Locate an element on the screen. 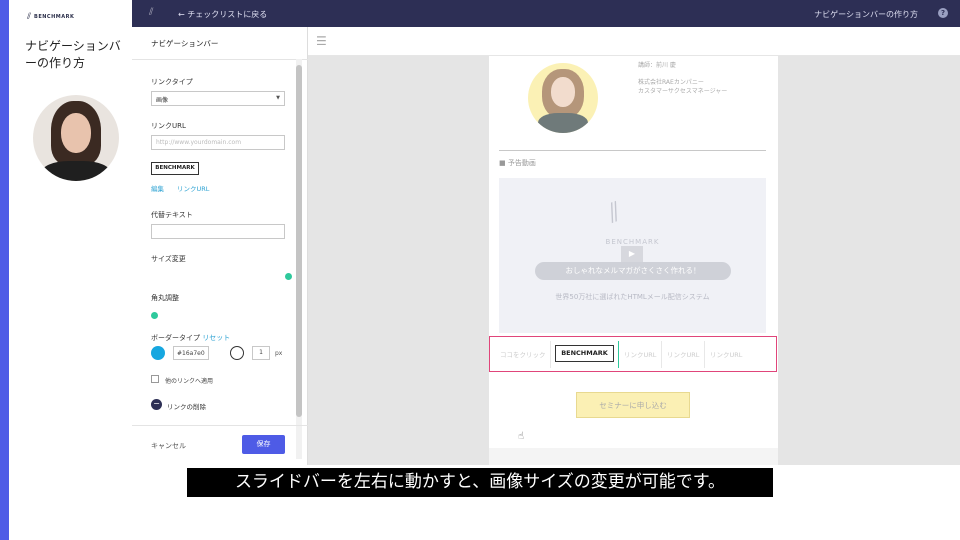  preview-video-heading: ■ 予告動画 is located at coordinates (517, 163).